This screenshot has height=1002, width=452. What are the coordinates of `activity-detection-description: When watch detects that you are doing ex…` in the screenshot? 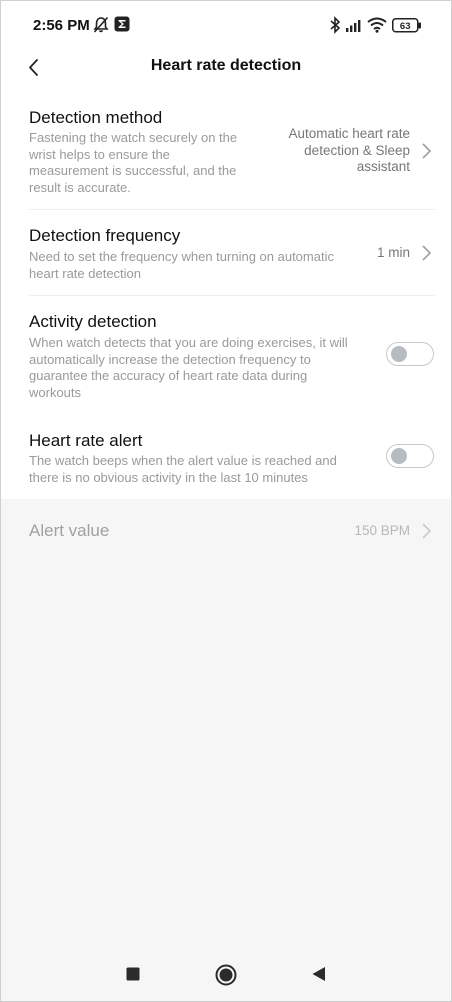 It's located at (188, 367).